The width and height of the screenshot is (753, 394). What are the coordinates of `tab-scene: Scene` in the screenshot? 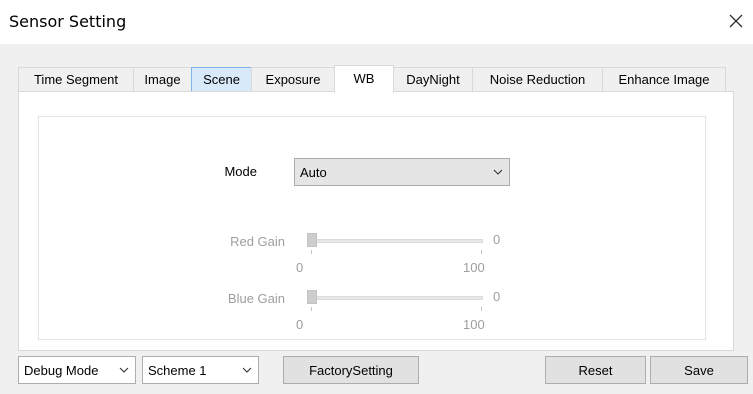 It's located at (221, 79).